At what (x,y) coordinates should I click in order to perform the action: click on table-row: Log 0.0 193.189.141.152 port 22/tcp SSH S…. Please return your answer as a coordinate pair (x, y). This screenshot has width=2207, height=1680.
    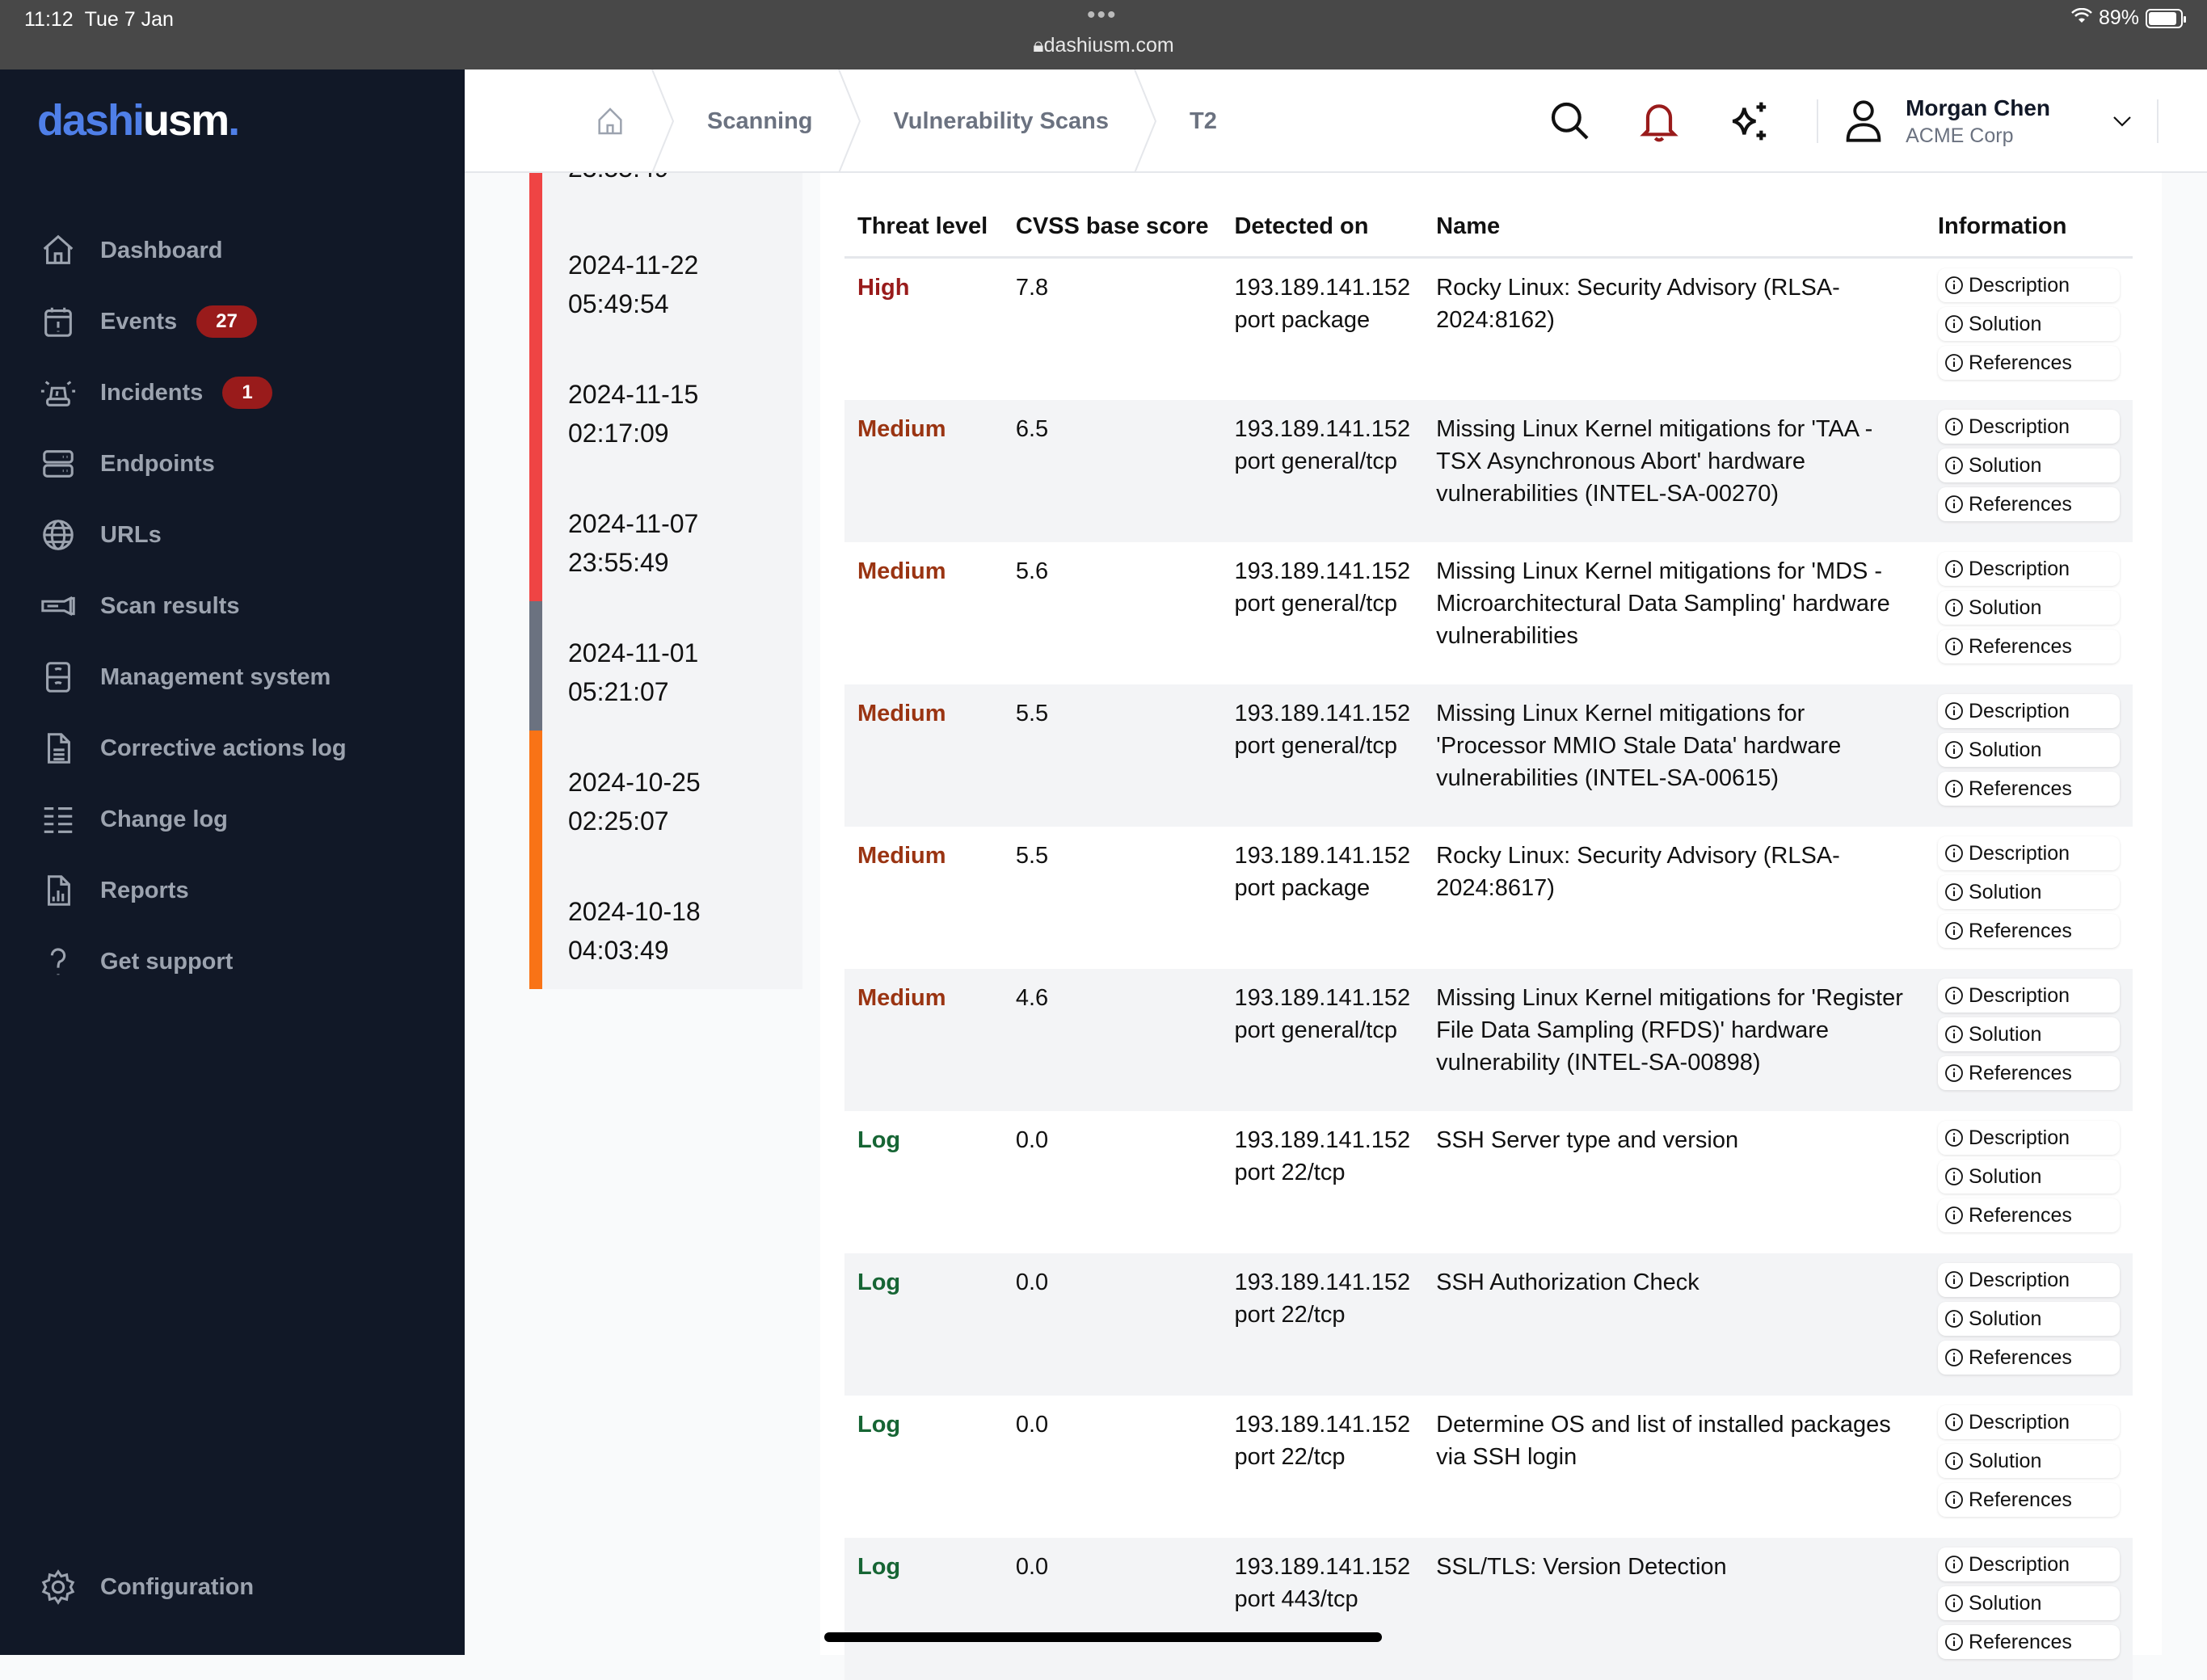
    Looking at the image, I should click on (1489, 1182).